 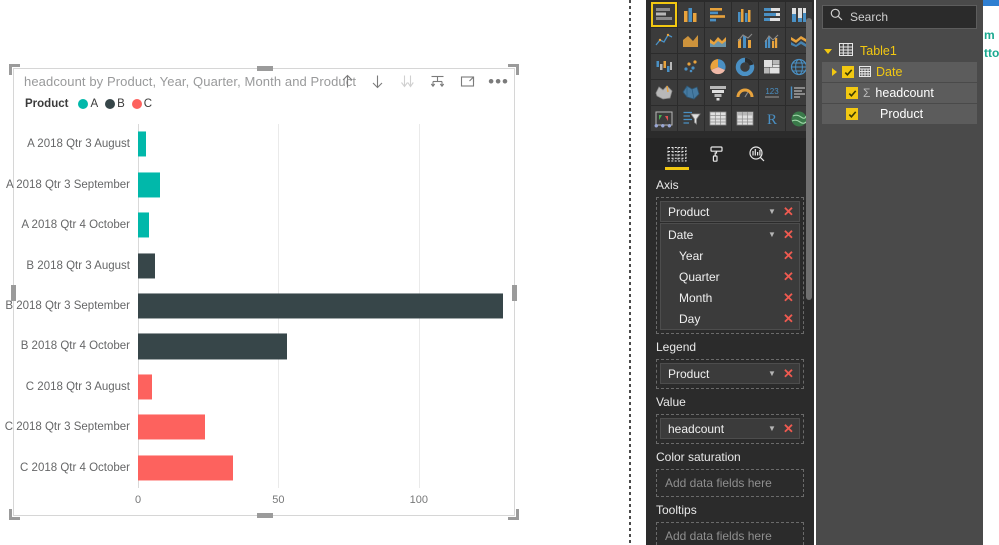 I want to click on pie-chart-icon, so click(x=718, y=66).